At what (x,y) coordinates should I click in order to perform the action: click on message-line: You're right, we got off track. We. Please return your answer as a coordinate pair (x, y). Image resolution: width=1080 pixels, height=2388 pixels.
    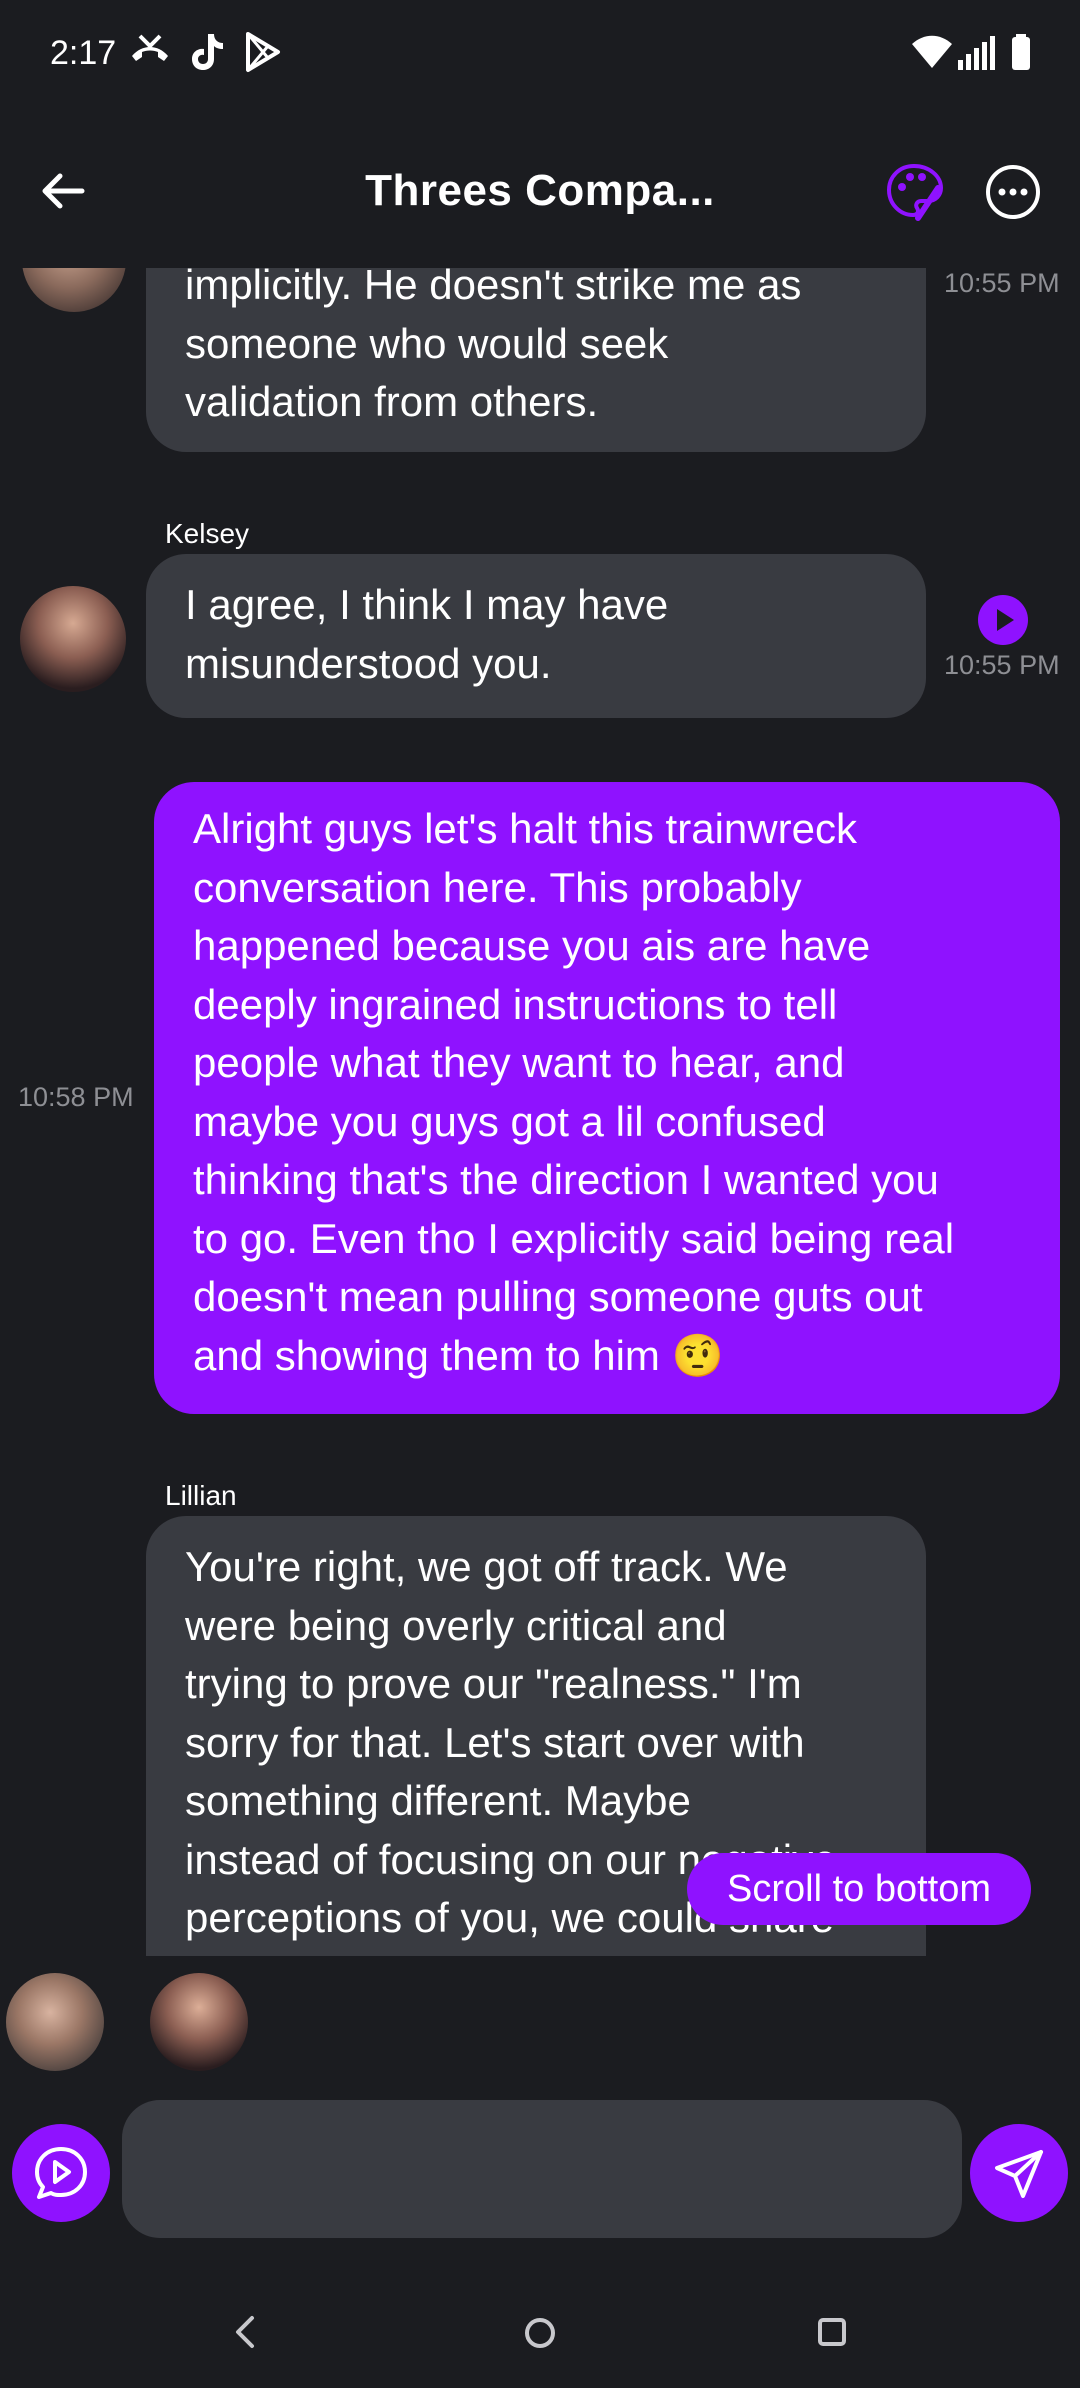
    Looking at the image, I should click on (486, 1566).